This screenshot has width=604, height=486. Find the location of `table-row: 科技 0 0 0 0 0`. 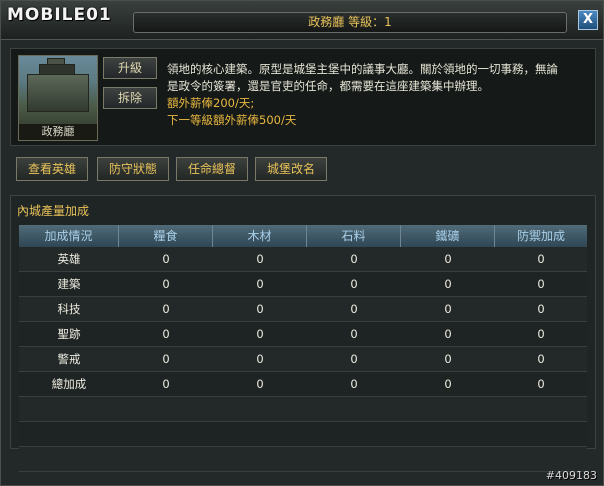

table-row: 科技 0 0 0 0 0 is located at coordinates (303, 309).